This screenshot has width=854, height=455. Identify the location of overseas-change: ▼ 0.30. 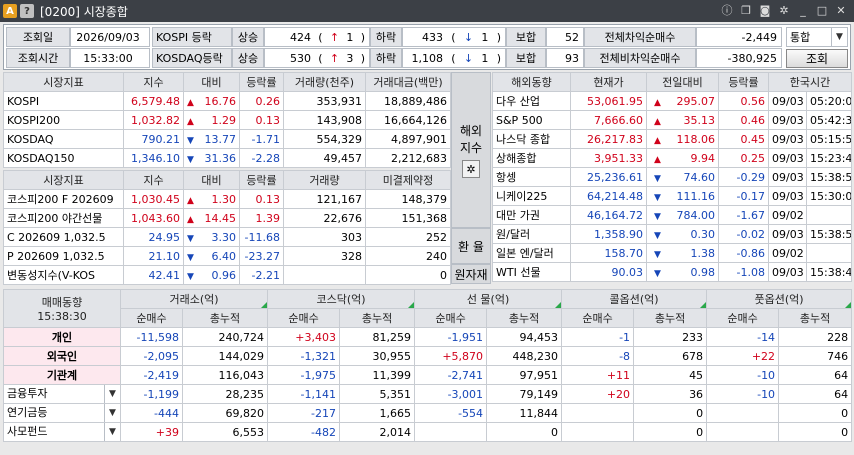
(682, 234).